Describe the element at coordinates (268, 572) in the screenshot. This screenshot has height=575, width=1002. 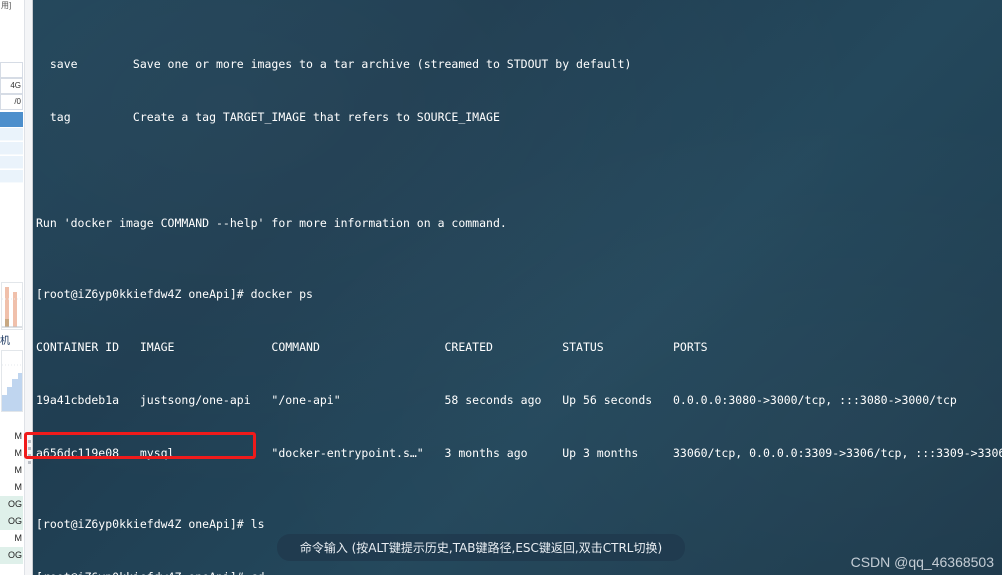
I see `command-text: cd ..` at that location.